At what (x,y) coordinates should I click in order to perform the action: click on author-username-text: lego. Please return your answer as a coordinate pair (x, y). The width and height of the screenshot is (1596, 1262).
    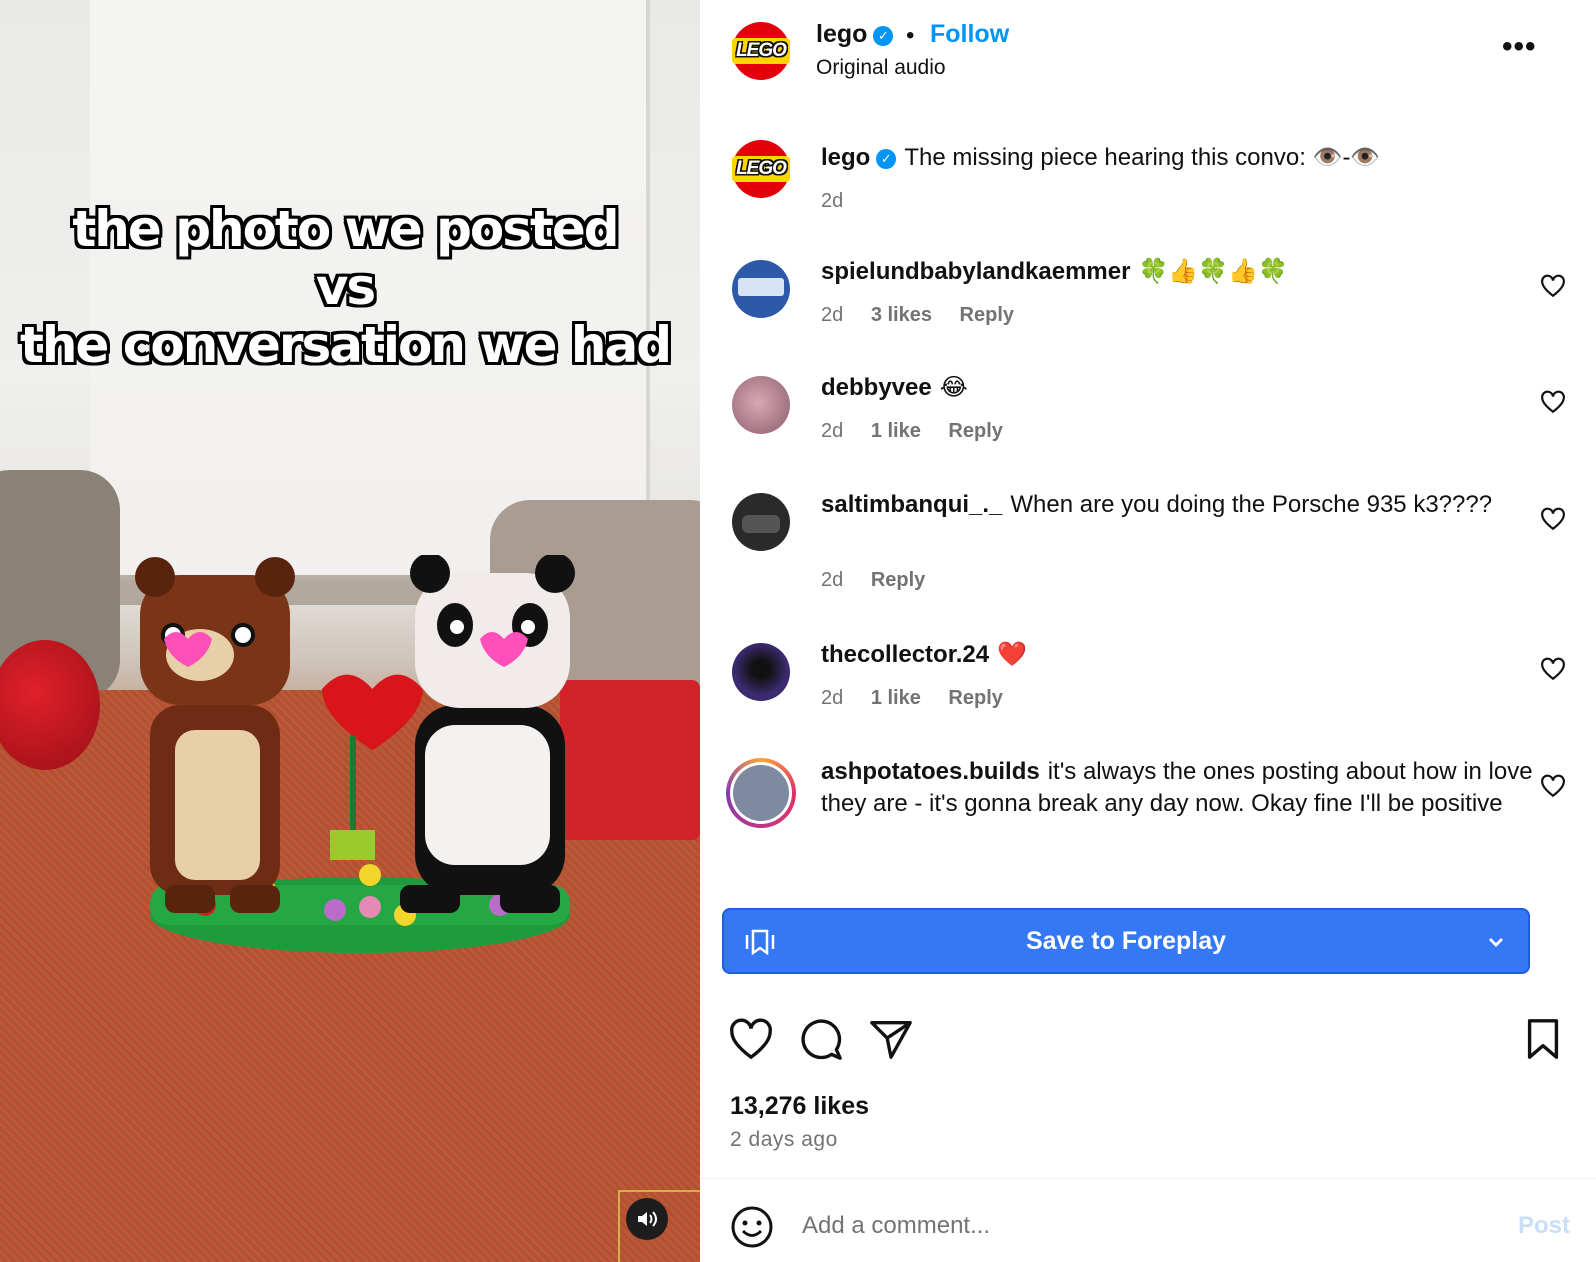
    Looking at the image, I should click on (841, 34).